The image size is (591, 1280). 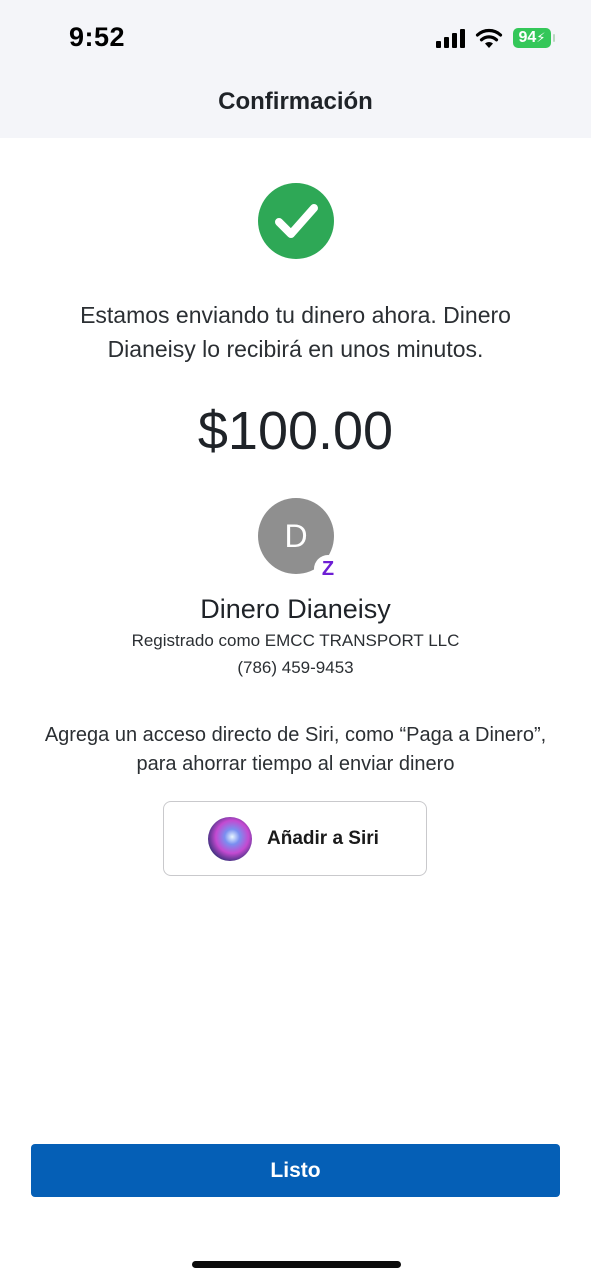 I want to click on done-button: Listo, so click(x=295, y=1170).